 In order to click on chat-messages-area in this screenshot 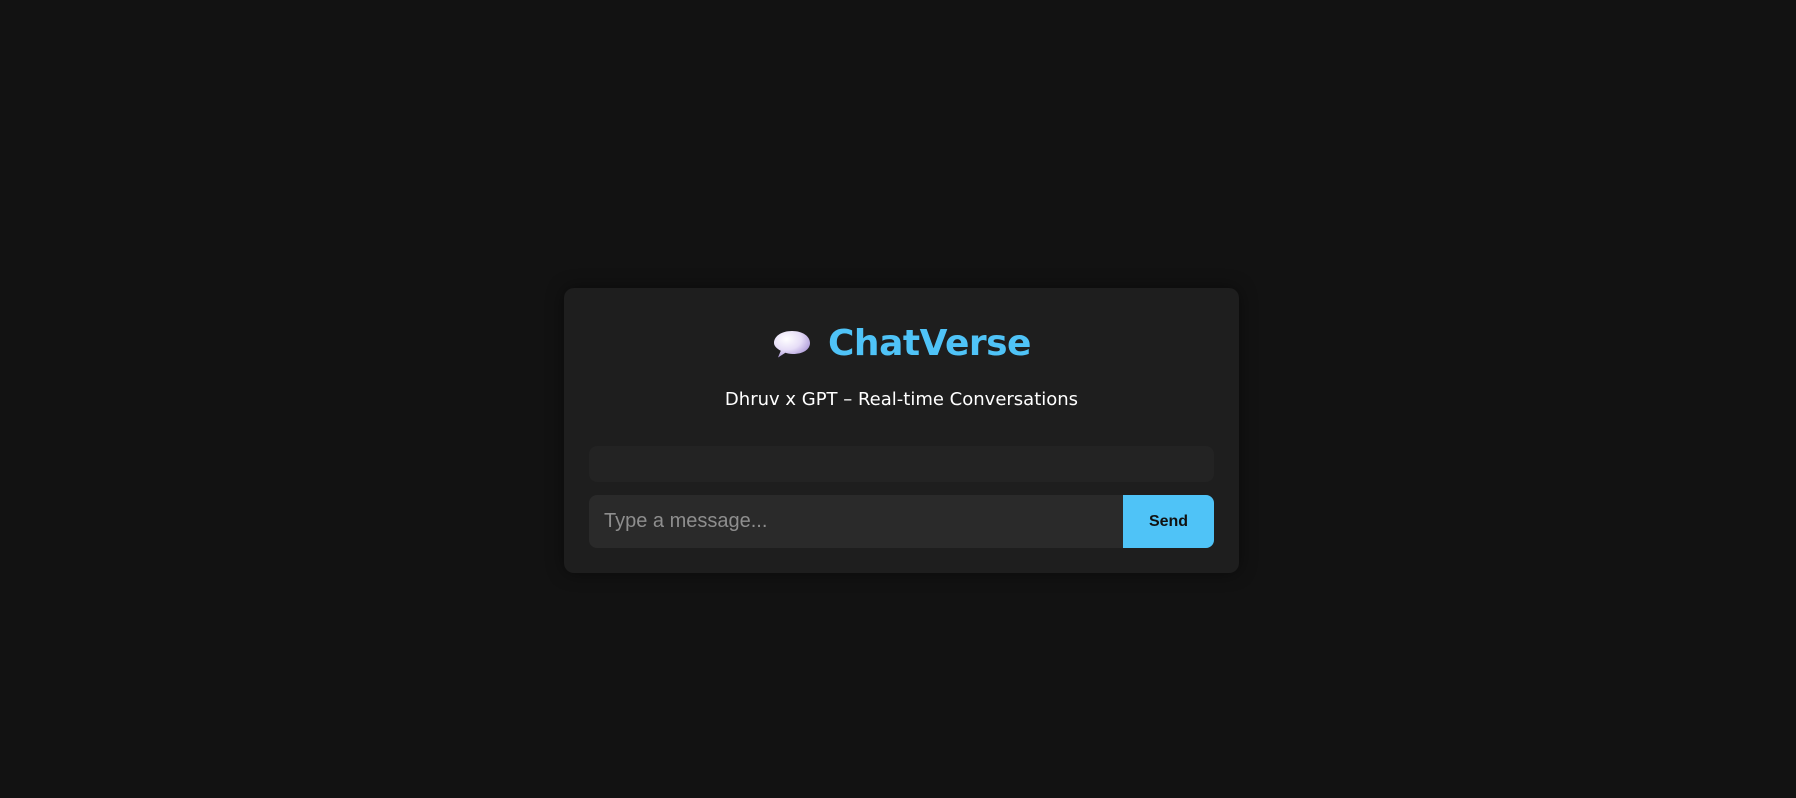, I will do `click(901, 464)`.